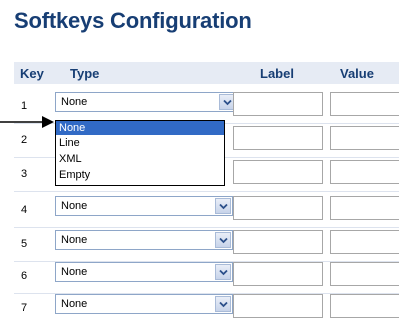  I want to click on table-row: 7 None, so click(206, 307).